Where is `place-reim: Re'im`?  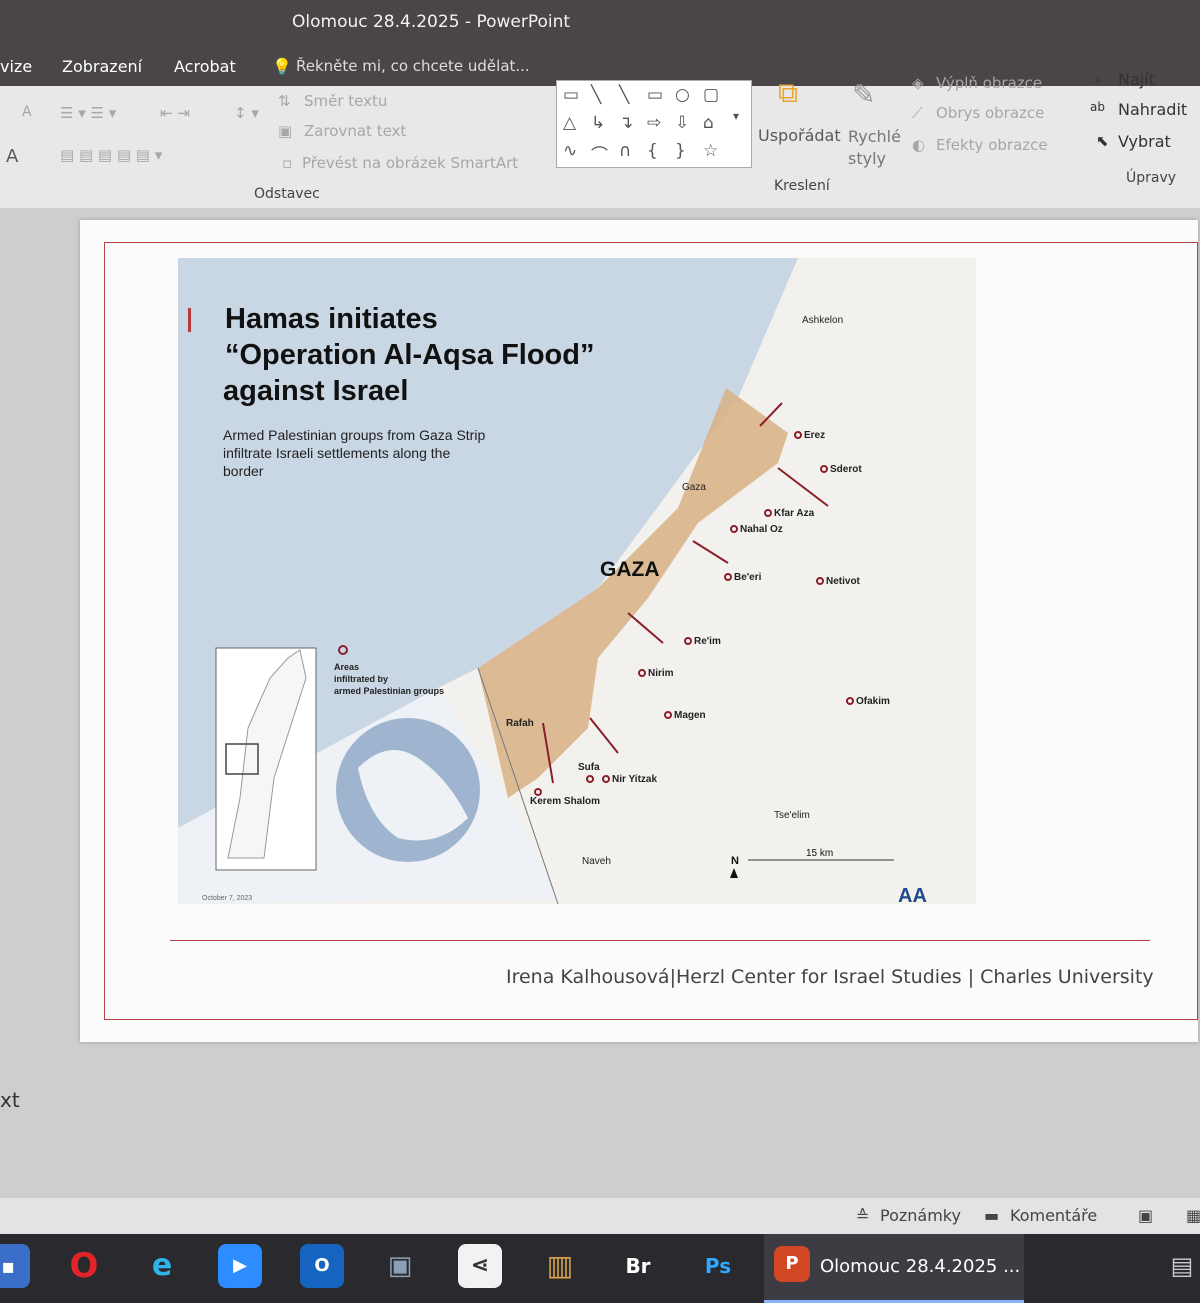
place-reim: Re'im is located at coordinates (707, 641).